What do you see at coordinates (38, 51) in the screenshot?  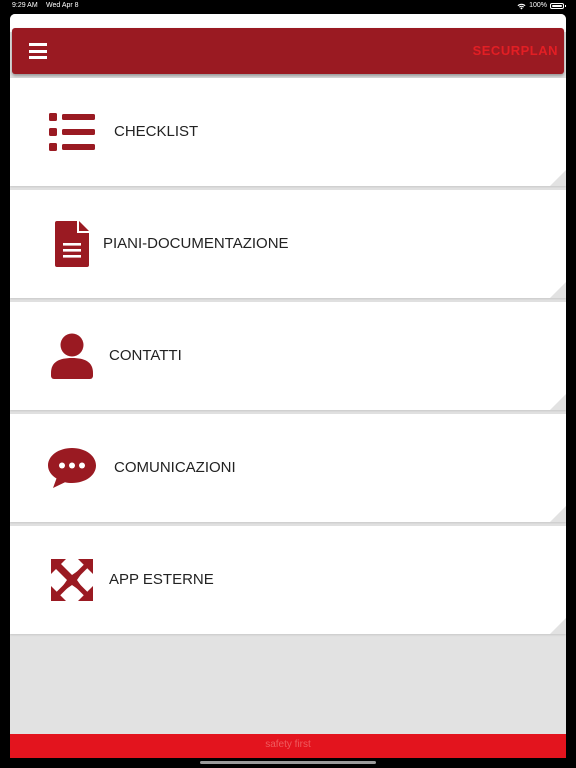 I see `hamburger-icon` at bounding box center [38, 51].